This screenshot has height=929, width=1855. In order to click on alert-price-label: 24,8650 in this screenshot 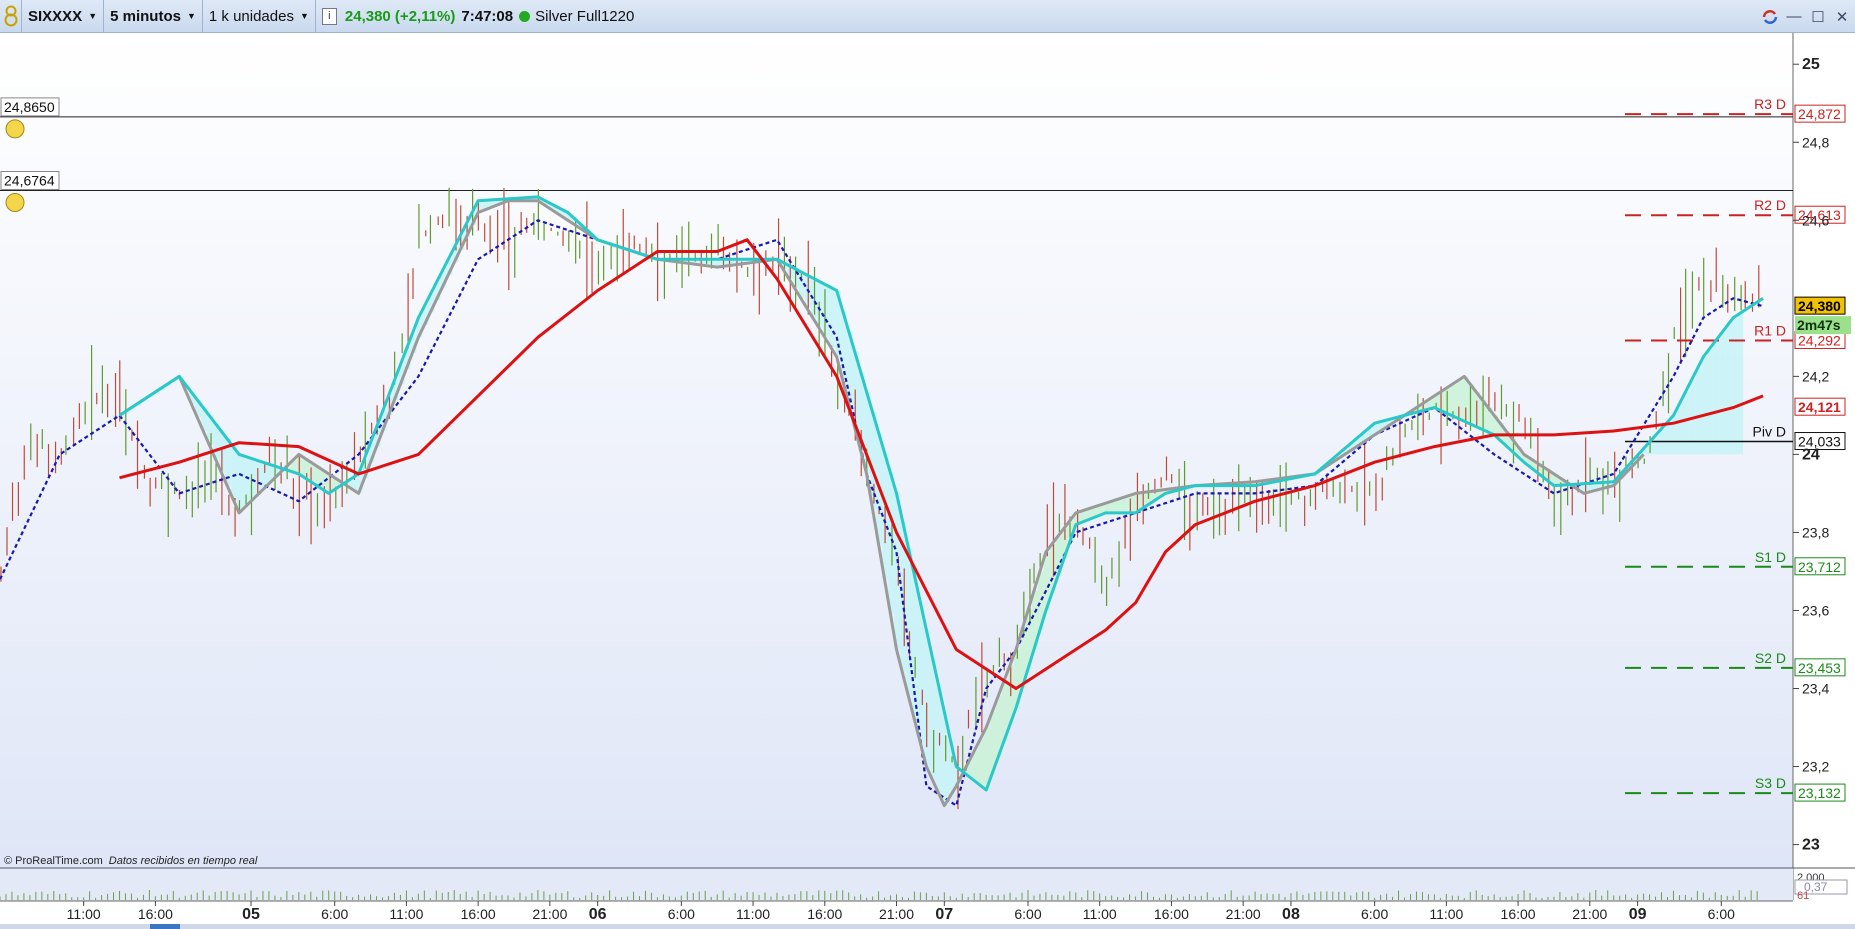, I will do `click(29, 107)`.